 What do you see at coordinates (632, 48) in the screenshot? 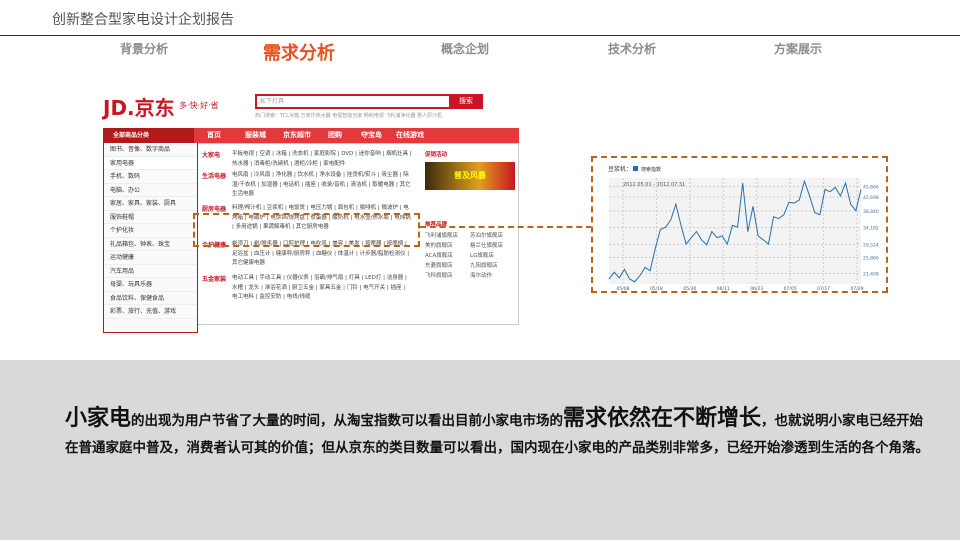
I see `nav-item-tech: 技术分析` at bounding box center [632, 48].